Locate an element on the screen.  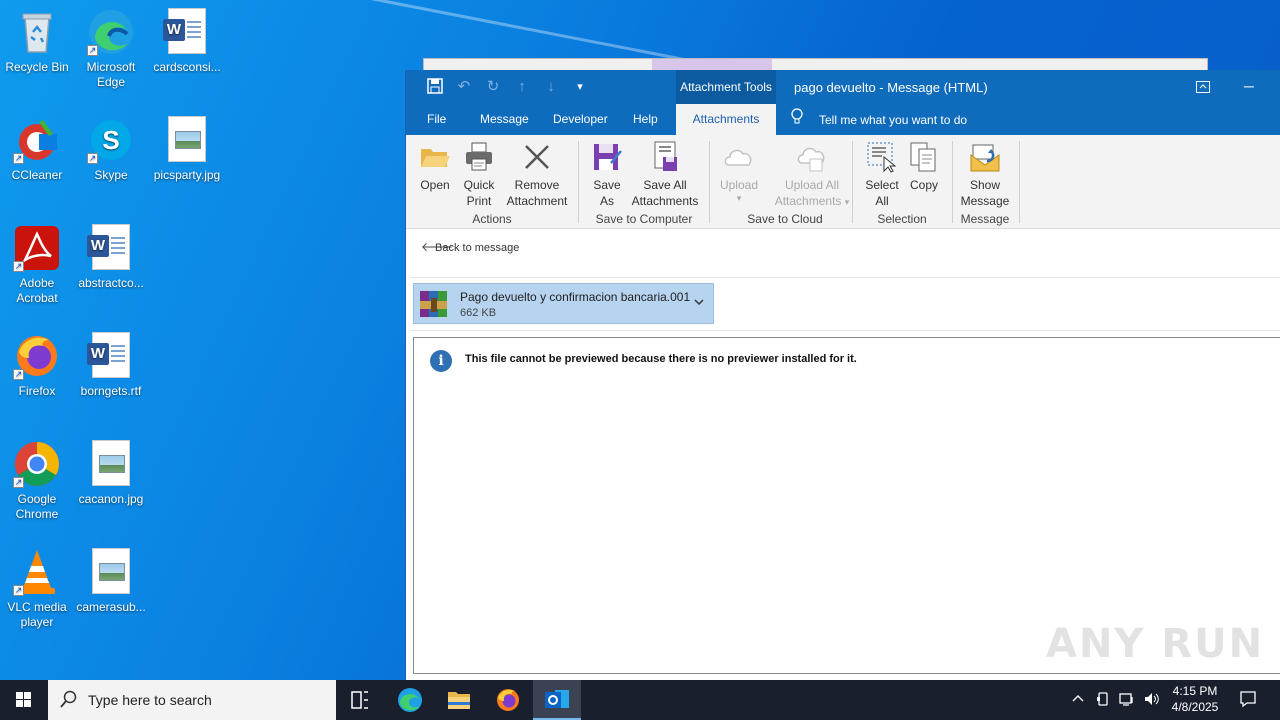
desktop-icon-label: CCleaner is located at coordinates (37, 175).